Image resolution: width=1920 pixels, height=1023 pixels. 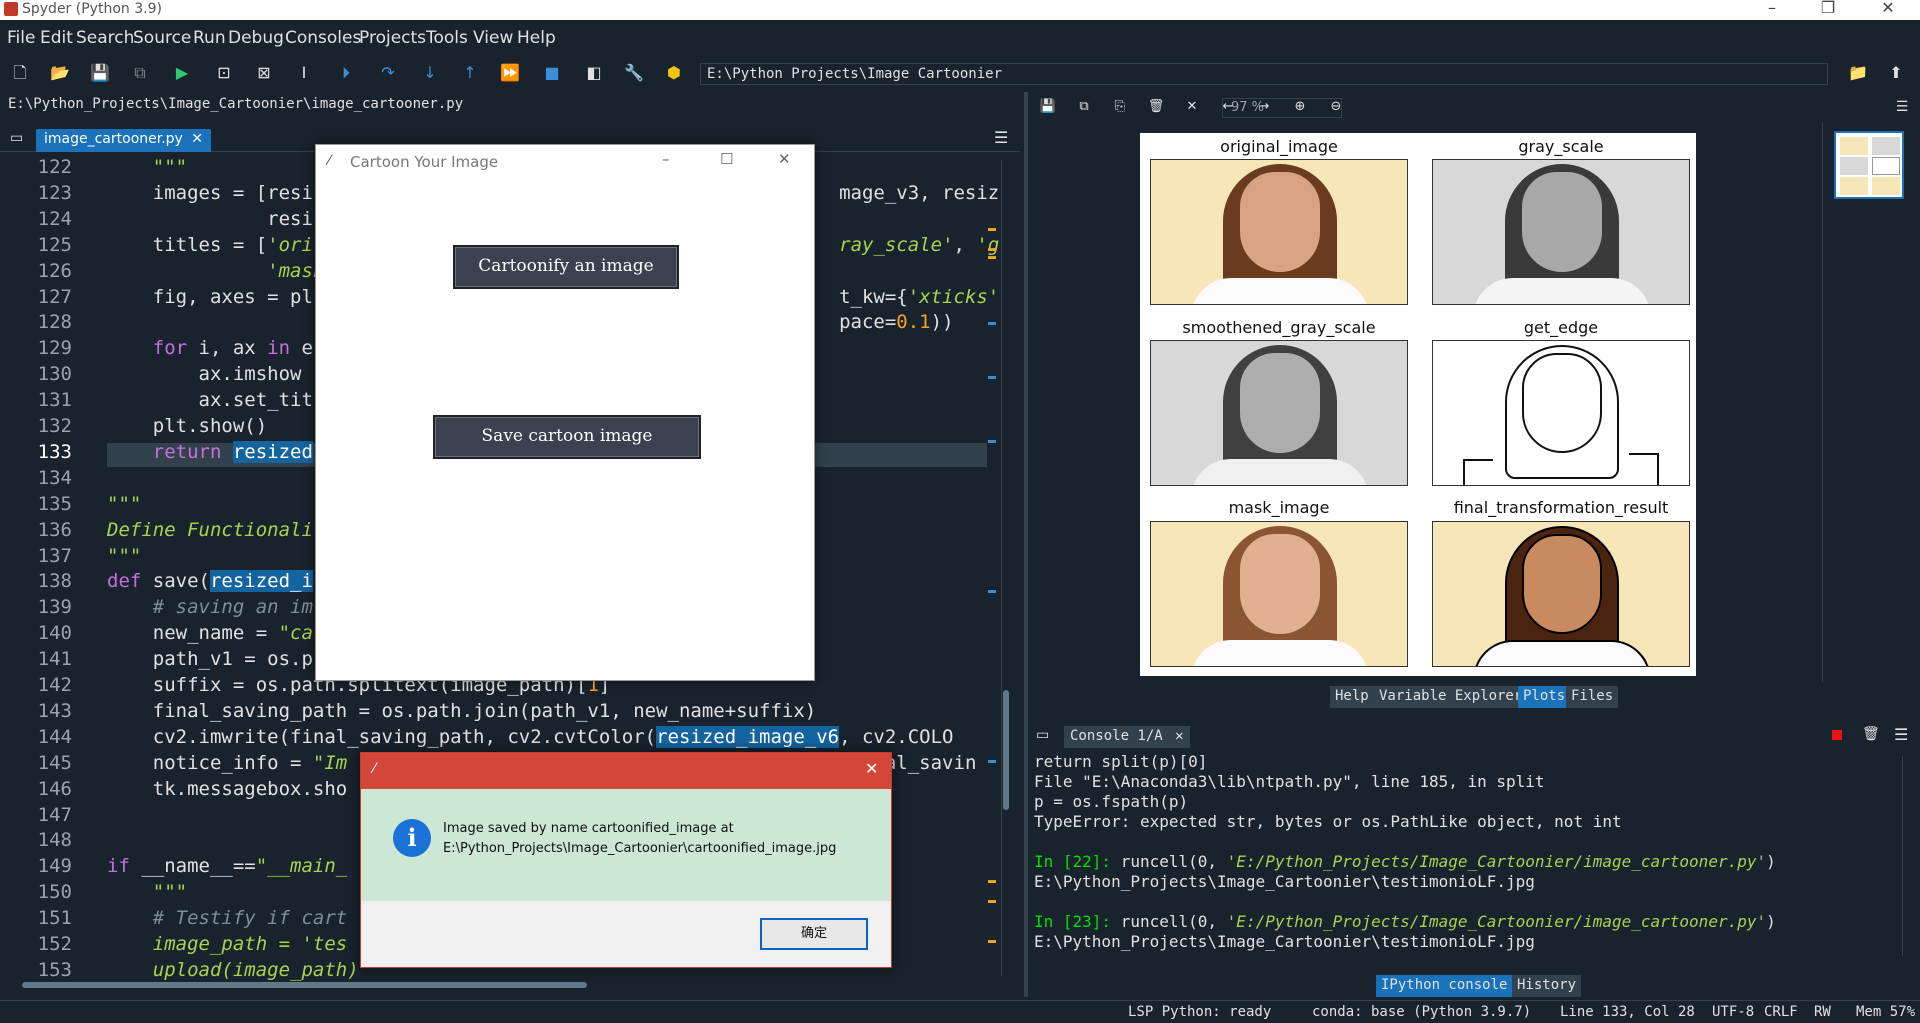 What do you see at coordinates (1352, 697) in the screenshot?
I see `tab-help: Help` at bounding box center [1352, 697].